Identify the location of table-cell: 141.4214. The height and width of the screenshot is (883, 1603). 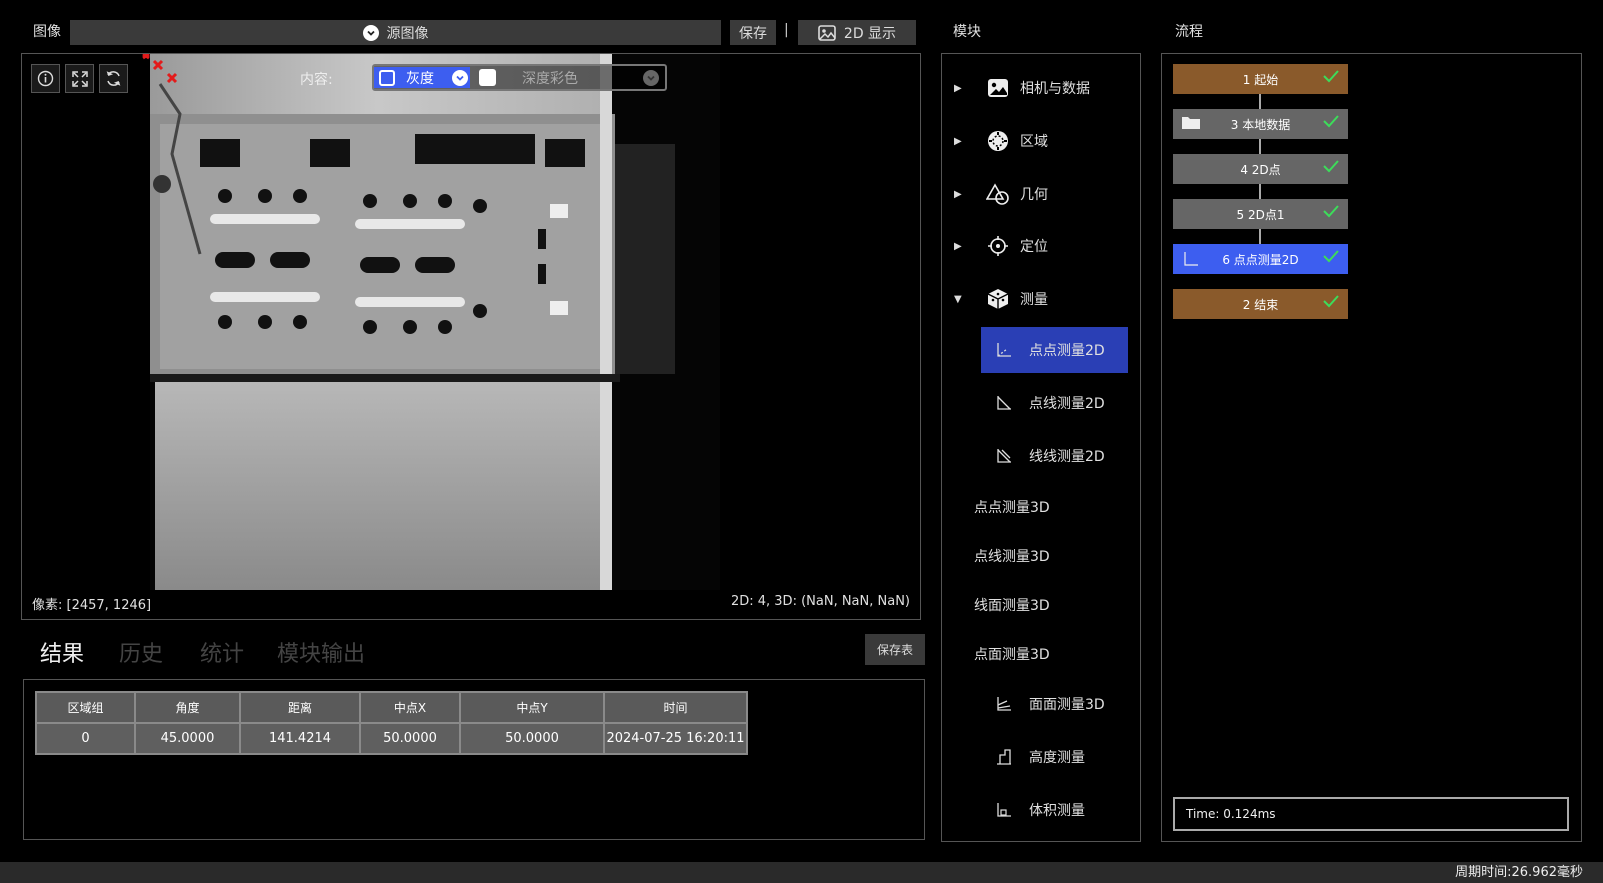
(300, 738).